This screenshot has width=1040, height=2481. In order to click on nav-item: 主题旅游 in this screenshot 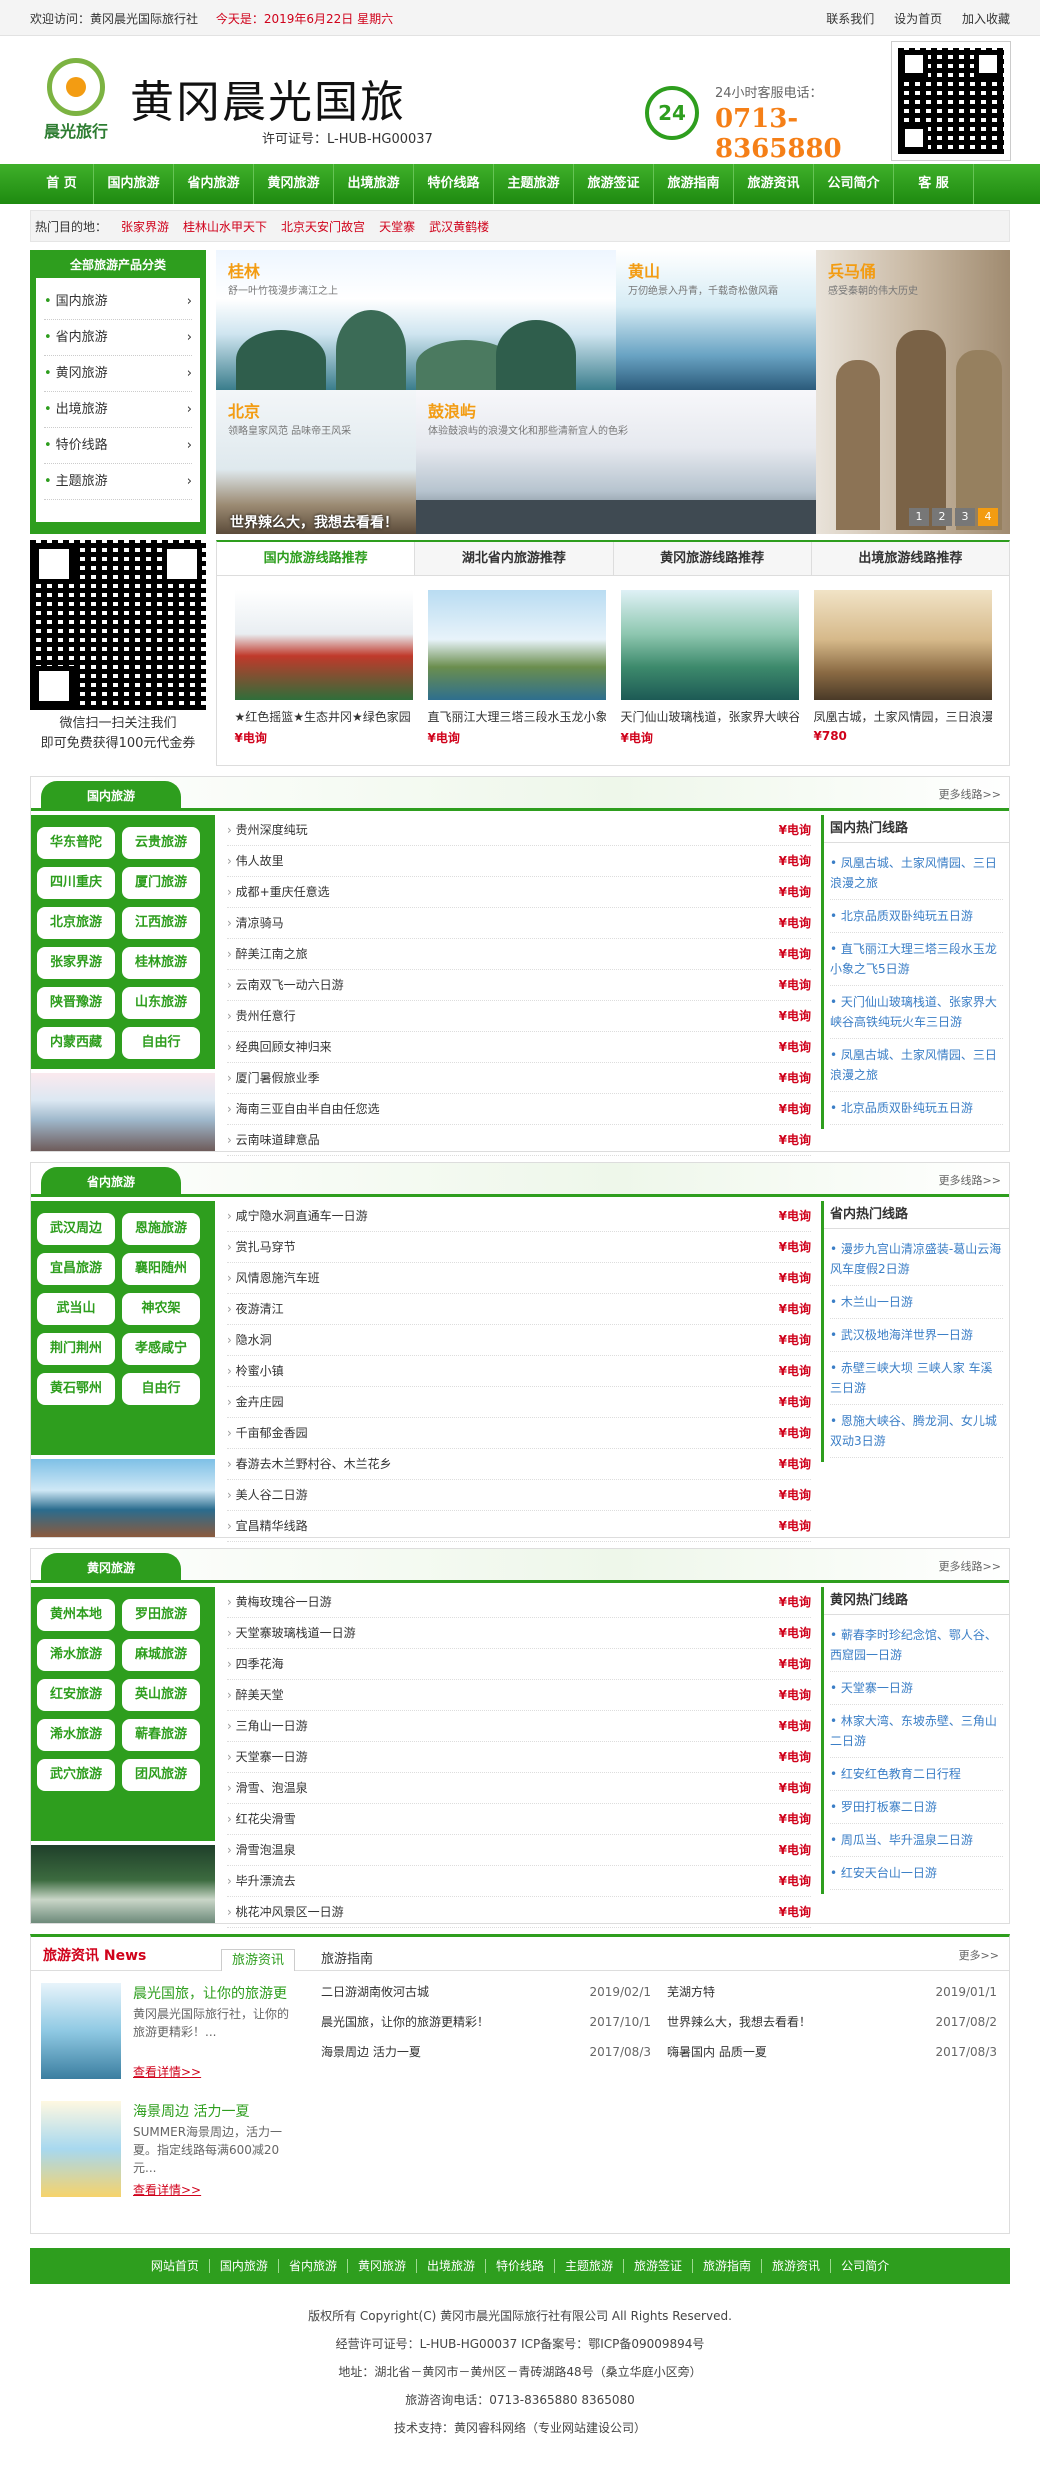, I will do `click(534, 184)`.